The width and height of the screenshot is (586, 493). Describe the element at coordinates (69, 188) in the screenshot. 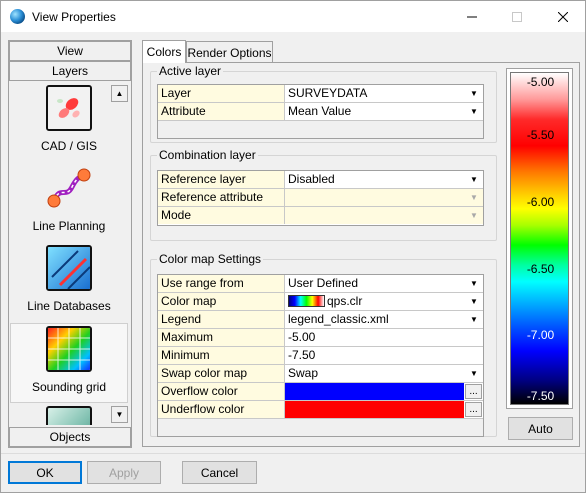

I see `line-planning-icon` at that location.